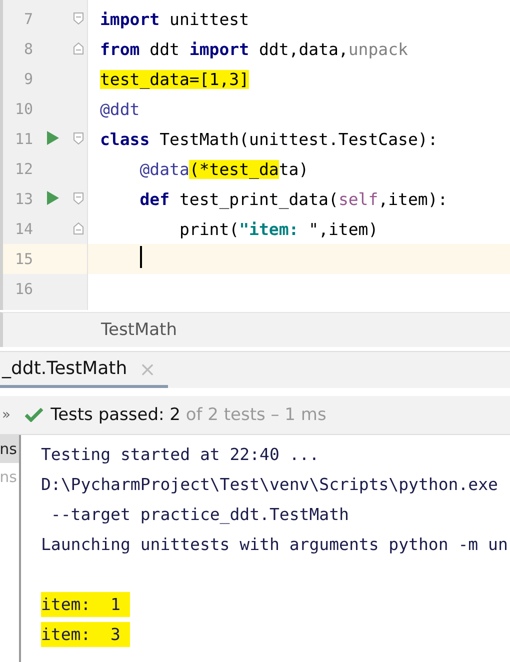  Describe the element at coordinates (23, 109) in the screenshot. I see `line-number: 10` at that location.